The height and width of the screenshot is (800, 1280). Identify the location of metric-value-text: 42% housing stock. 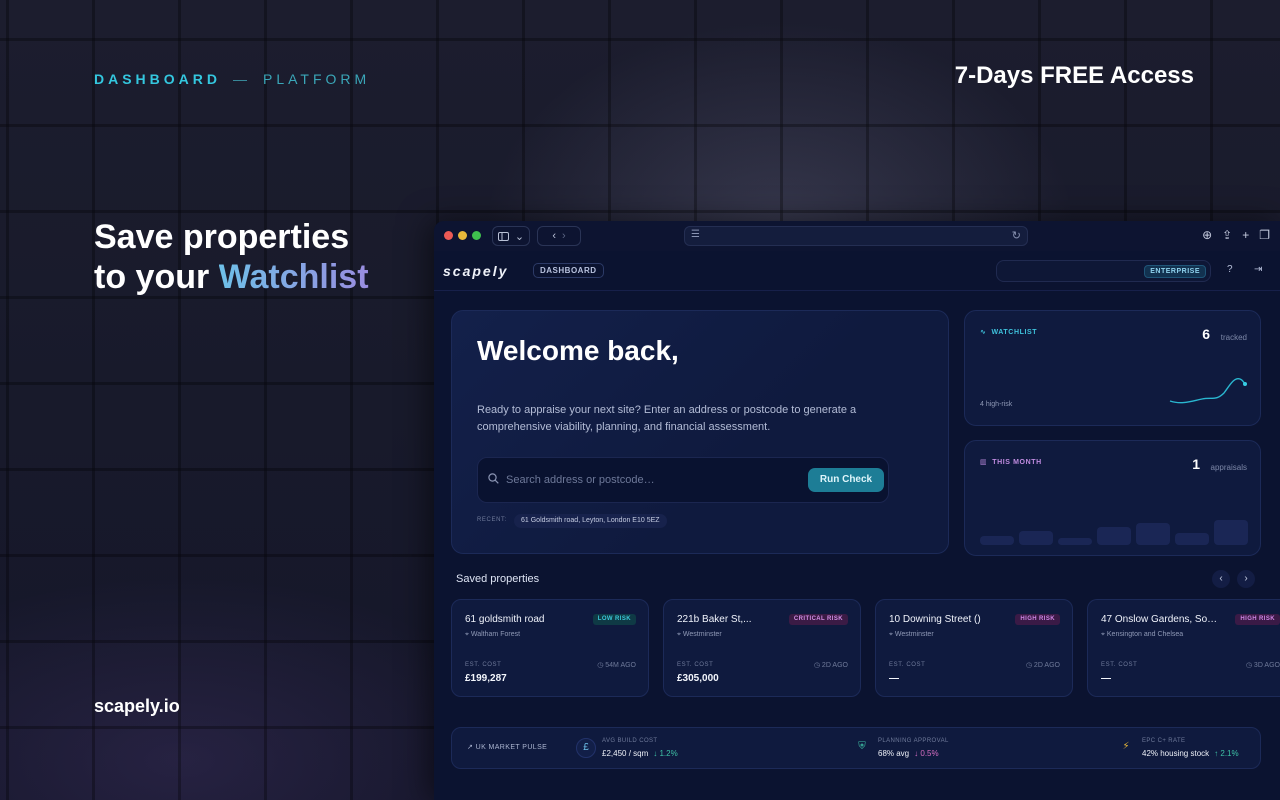
(1176, 753).